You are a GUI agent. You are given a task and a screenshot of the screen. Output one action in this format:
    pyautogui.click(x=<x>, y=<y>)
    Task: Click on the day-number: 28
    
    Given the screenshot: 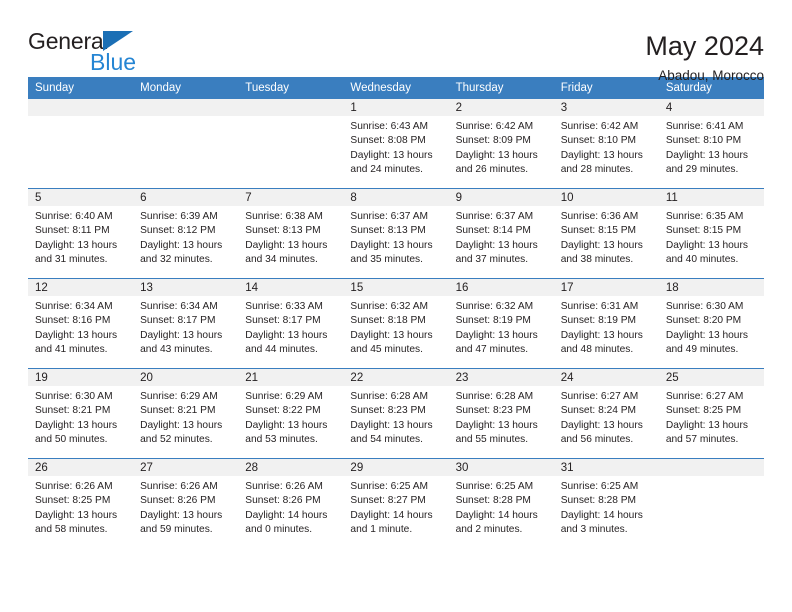 What is the action you would take?
    pyautogui.click(x=291, y=467)
    